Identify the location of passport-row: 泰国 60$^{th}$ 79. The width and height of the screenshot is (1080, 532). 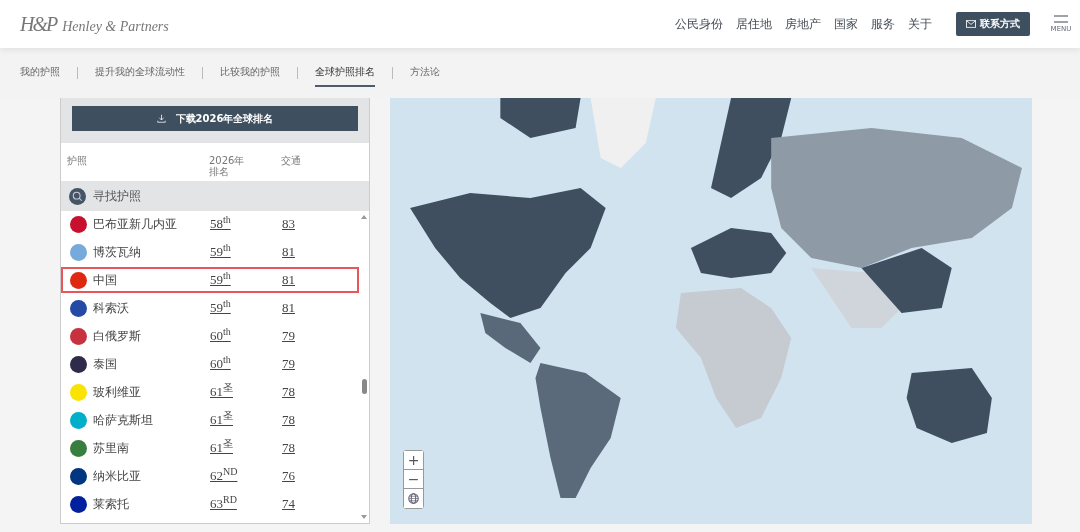
(210, 364).